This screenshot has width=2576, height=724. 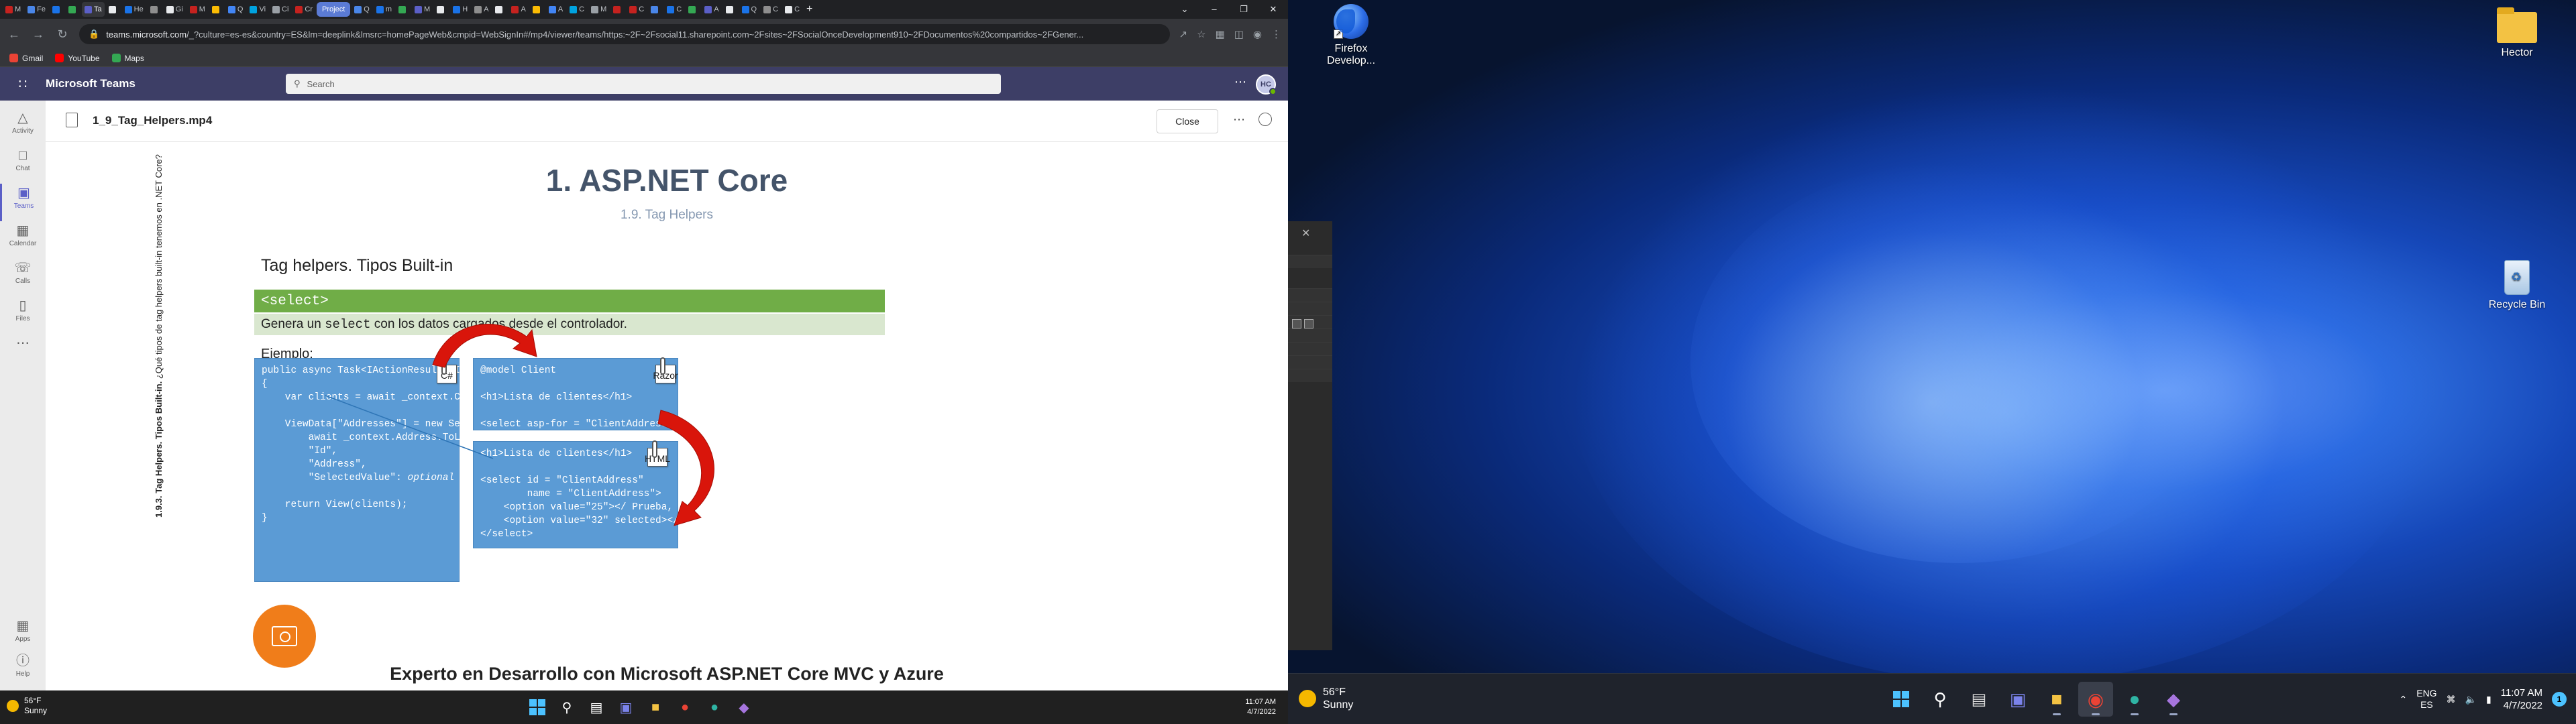 I want to click on show-hidden-icons: ⌃, so click(x=2404, y=700).